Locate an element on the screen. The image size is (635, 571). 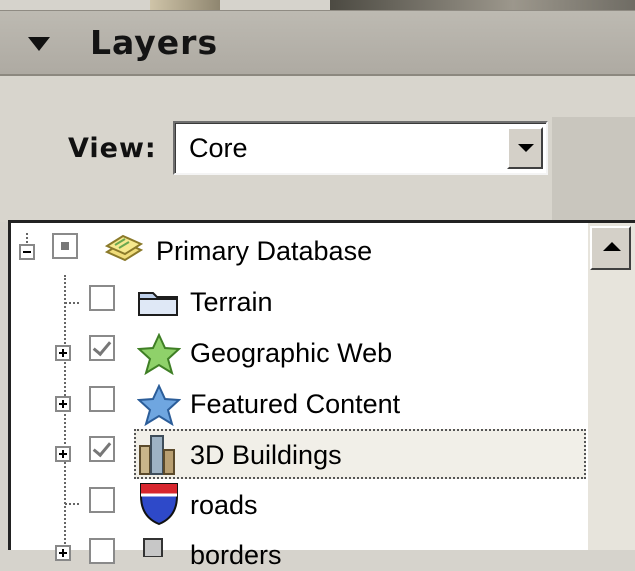
collapse-toggle-primary-database is located at coordinates (27, 252).